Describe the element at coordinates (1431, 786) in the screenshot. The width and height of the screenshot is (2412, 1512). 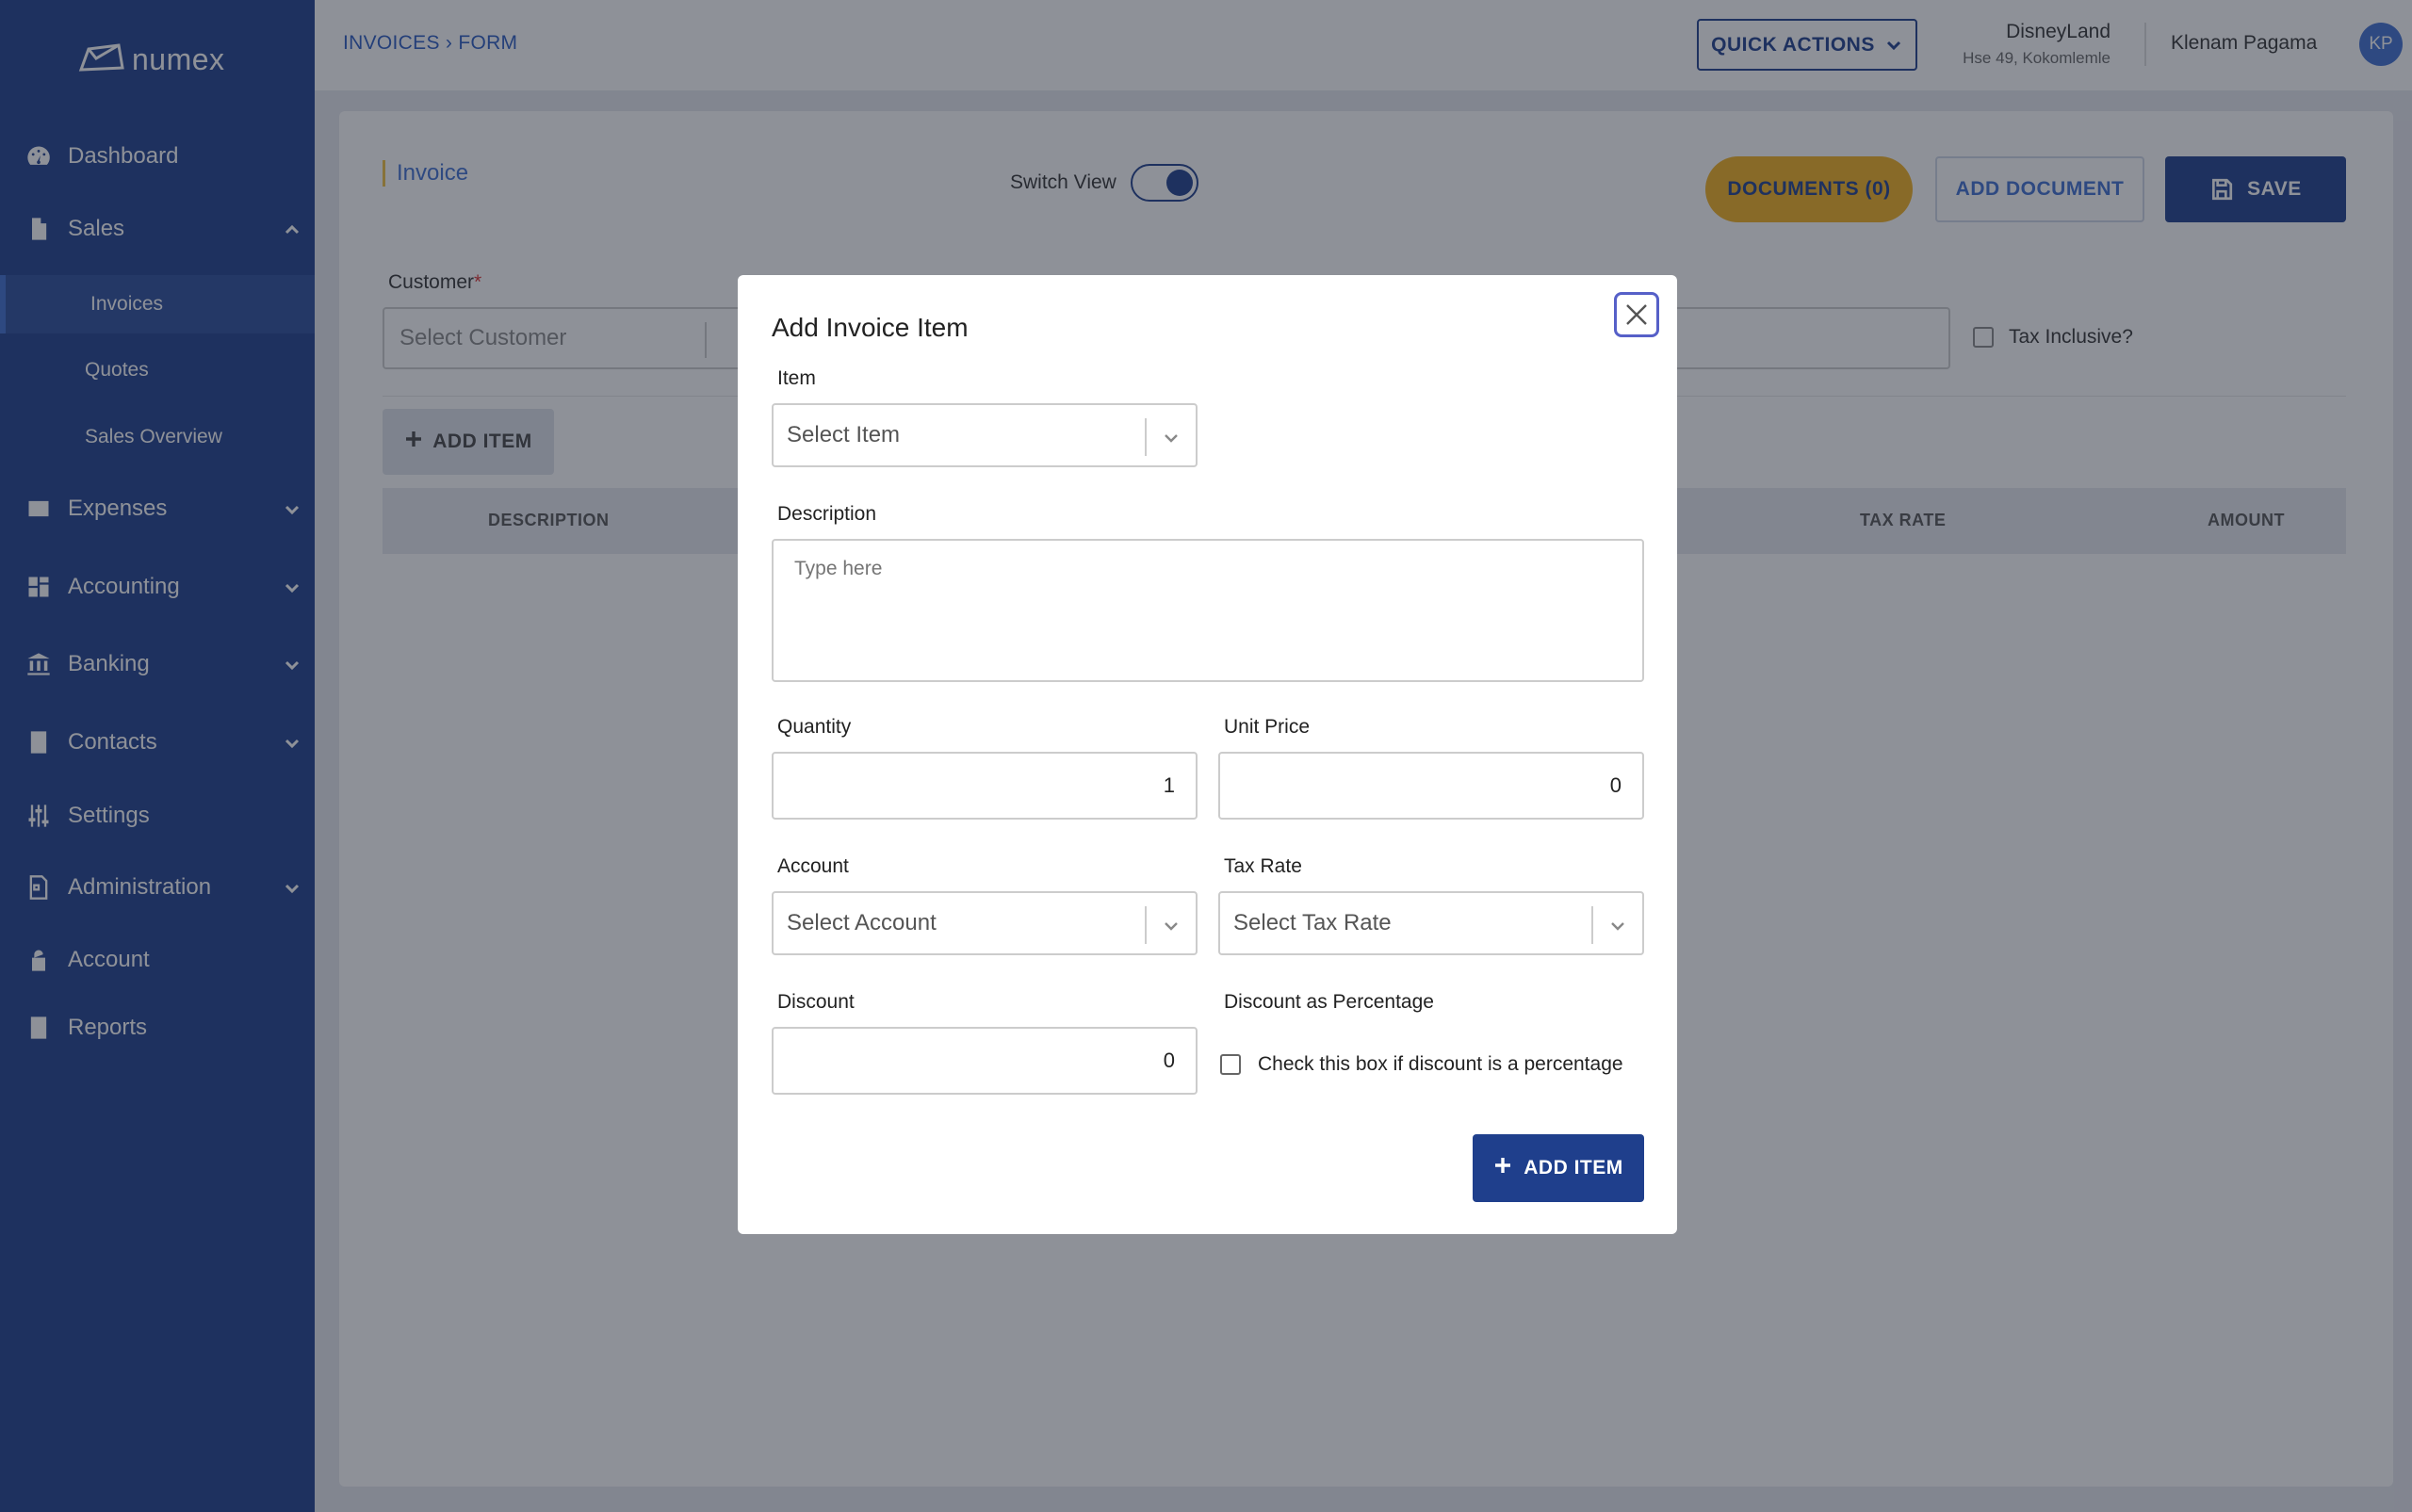
I see `unit-price-input: 0` at that location.